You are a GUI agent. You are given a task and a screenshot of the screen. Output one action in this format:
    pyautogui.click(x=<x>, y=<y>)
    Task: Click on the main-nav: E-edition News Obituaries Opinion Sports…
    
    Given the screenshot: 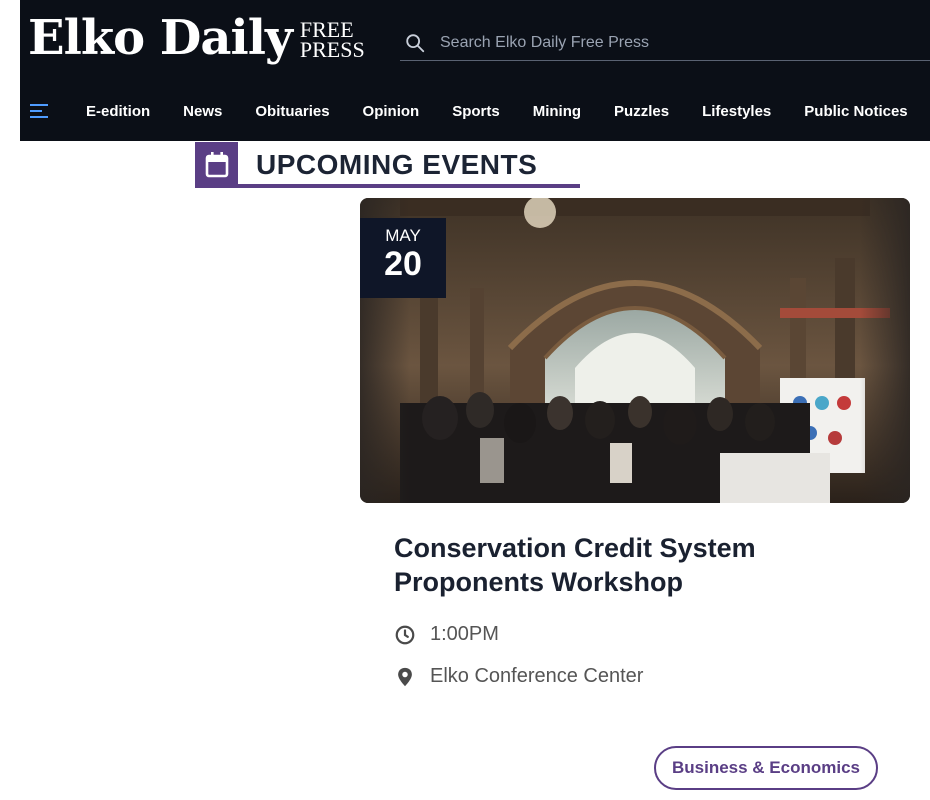 What is the action you would take?
    pyautogui.click(x=475, y=111)
    